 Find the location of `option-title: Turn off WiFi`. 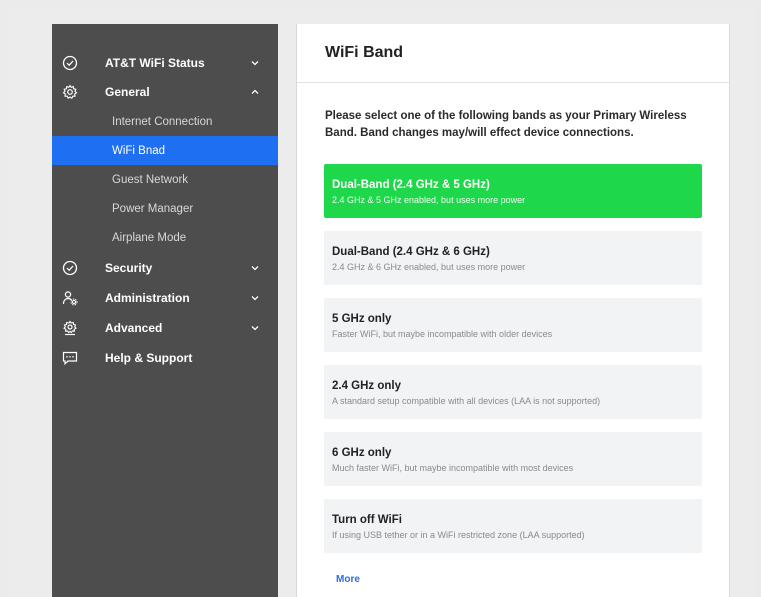

option-title: Turn off WiFi is located at coordinates (367, 520).